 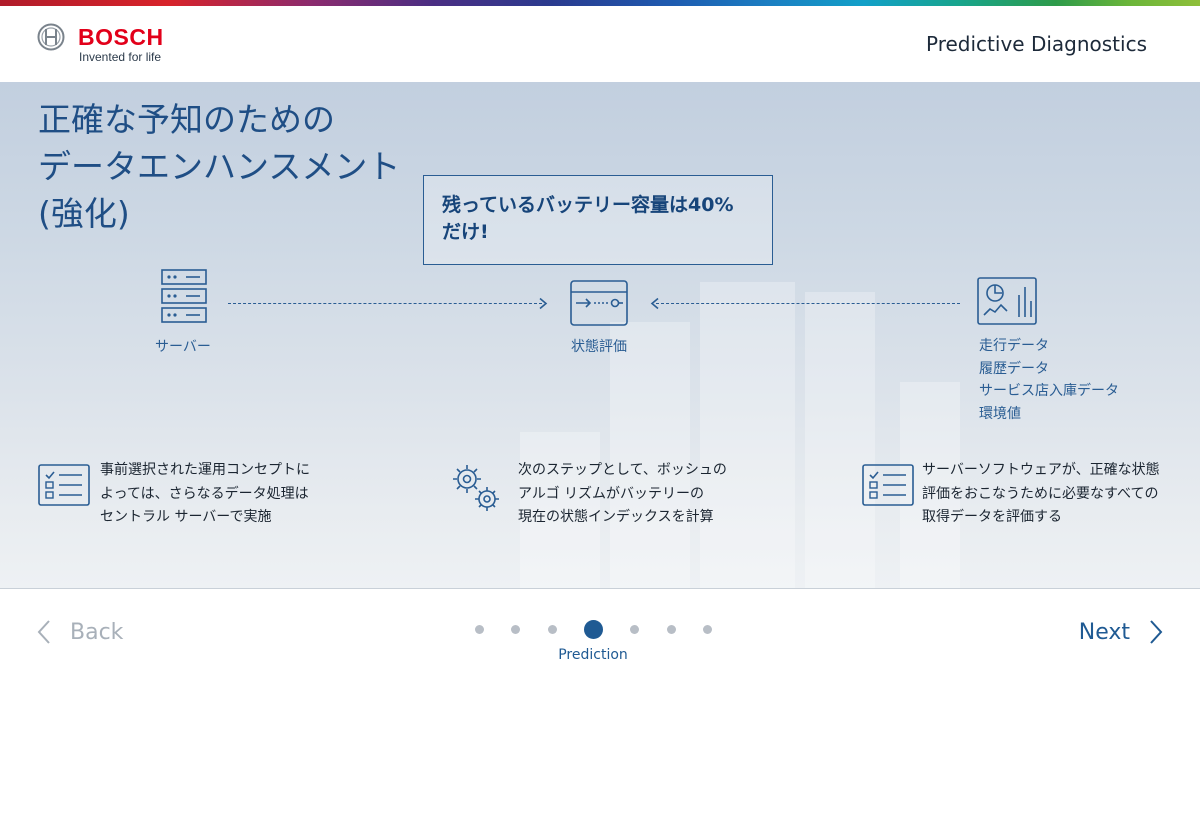 I want to click on note-line: 次のステップとして、ボッシュの, so click(x=622, y=470).